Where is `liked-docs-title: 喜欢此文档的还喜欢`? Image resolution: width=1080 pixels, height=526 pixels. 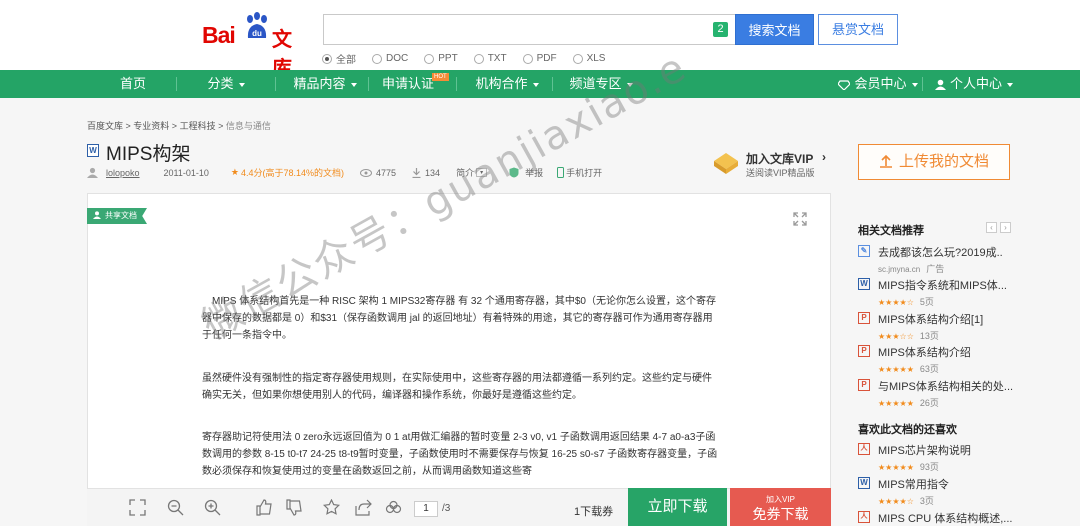
liked-docs-title: 喜欢此文档的还喜欢 is located at coordinates (907, 430).